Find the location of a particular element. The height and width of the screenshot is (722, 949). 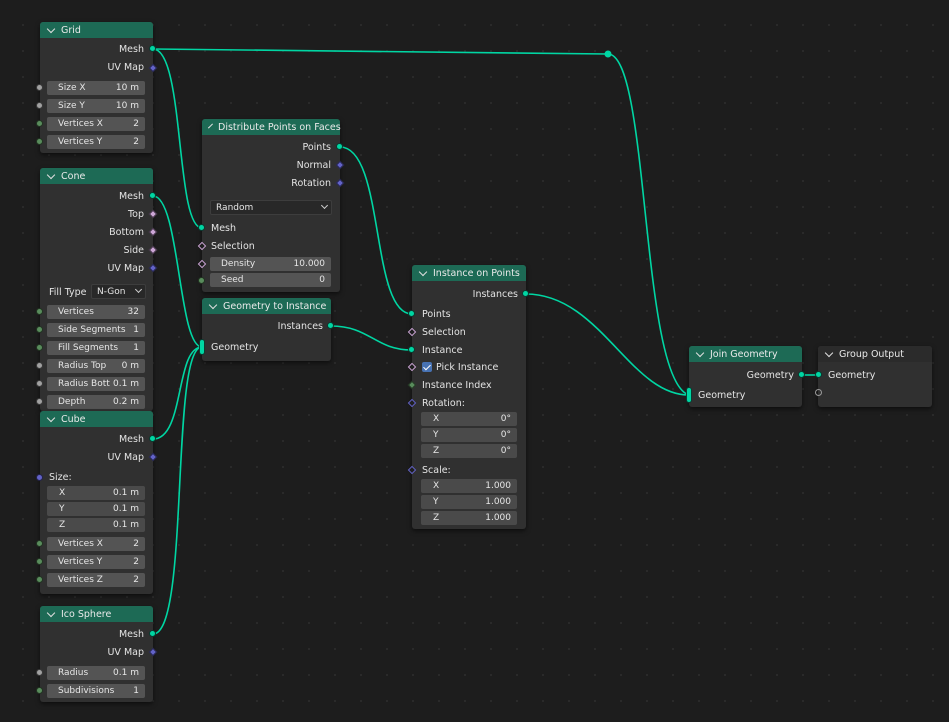

distribute-points-socket is located at coordinates (339, 146).